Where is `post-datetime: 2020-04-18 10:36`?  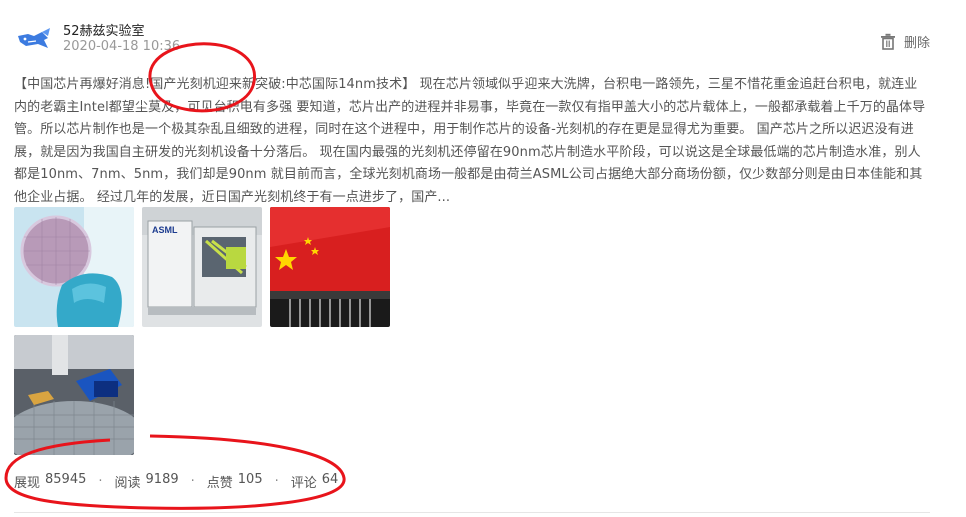
post-datetime: 2020-04-18 10:36 is located at coordinates (122, 46).